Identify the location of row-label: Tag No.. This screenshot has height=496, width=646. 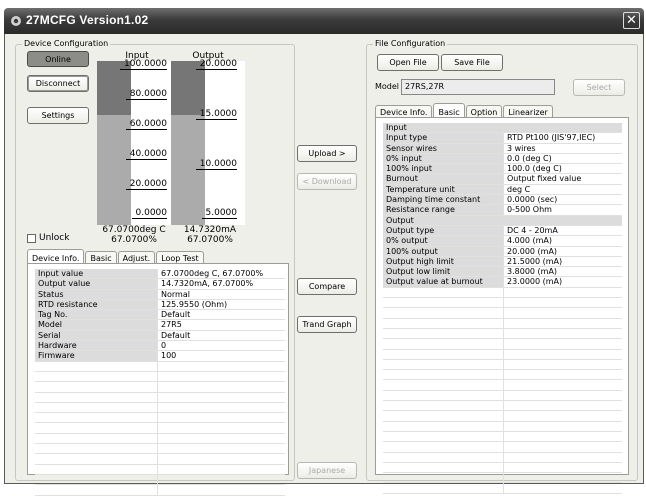
(96, 315).